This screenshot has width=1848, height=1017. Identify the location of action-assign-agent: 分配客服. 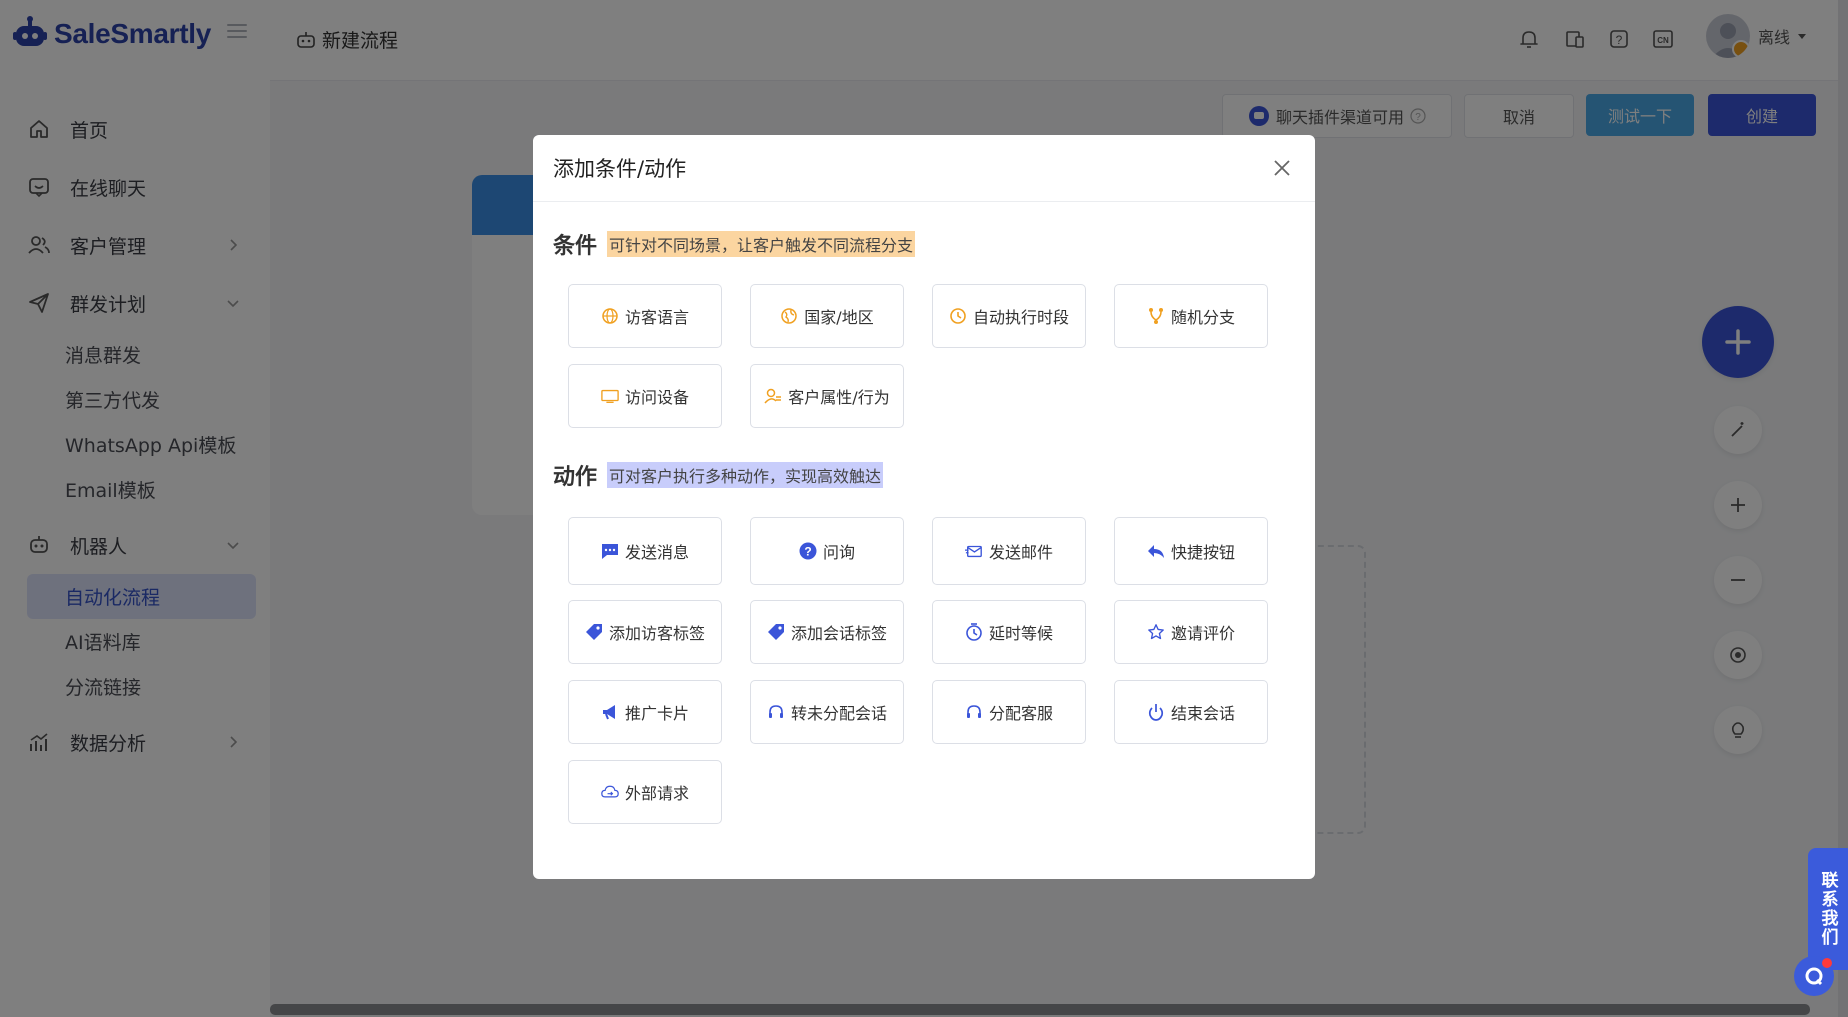
(1009, 712).